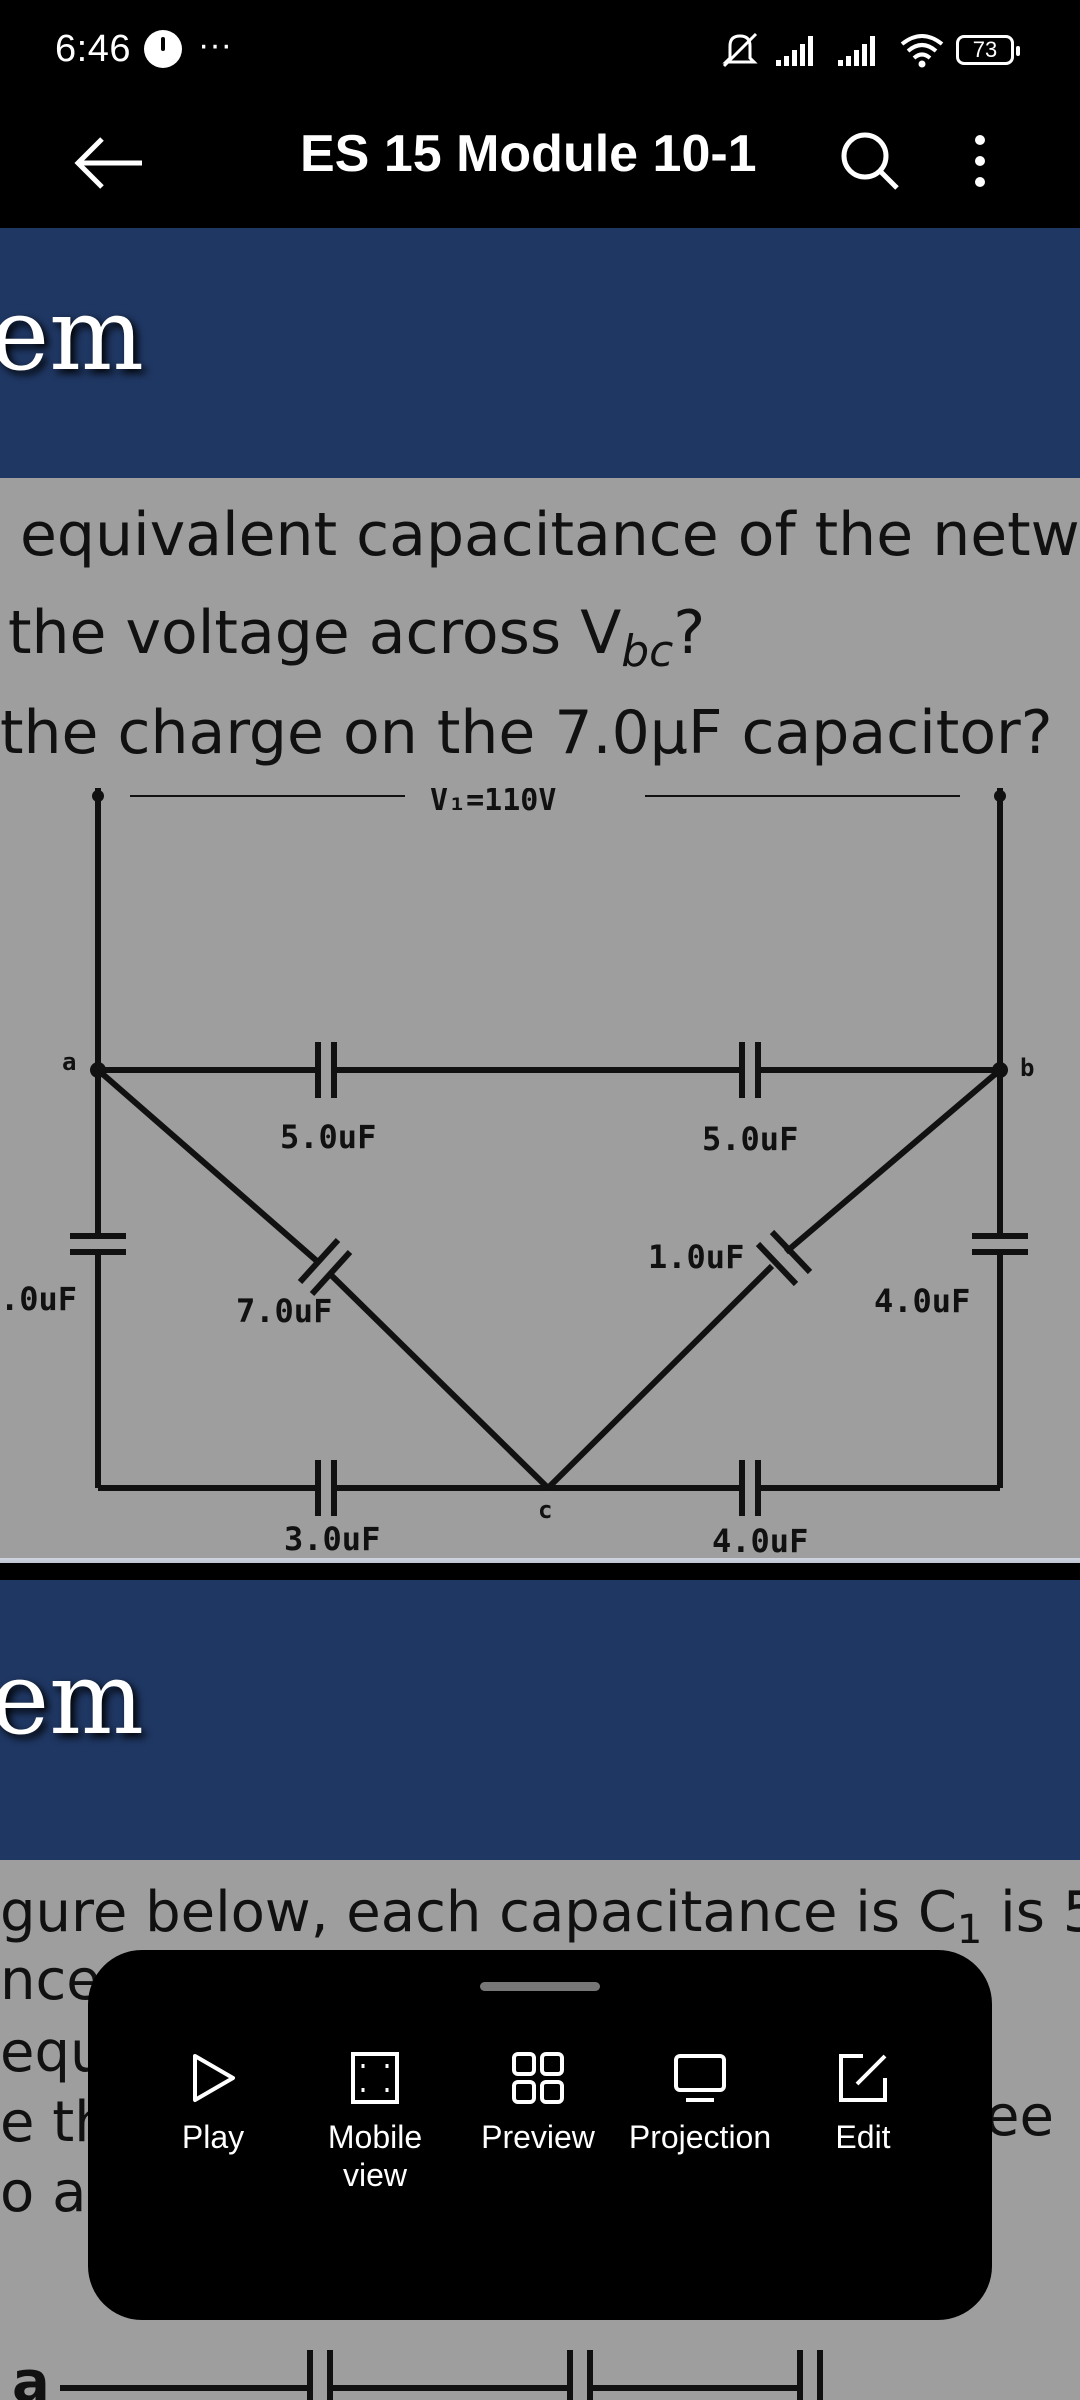 The height and width of the screenshot is (2400, 1080). What do you see at coordinates (284, 1311) in the screenshot?
I see `cap-label-diag-left: 7.0uF` at bounding box center [284, 1311].